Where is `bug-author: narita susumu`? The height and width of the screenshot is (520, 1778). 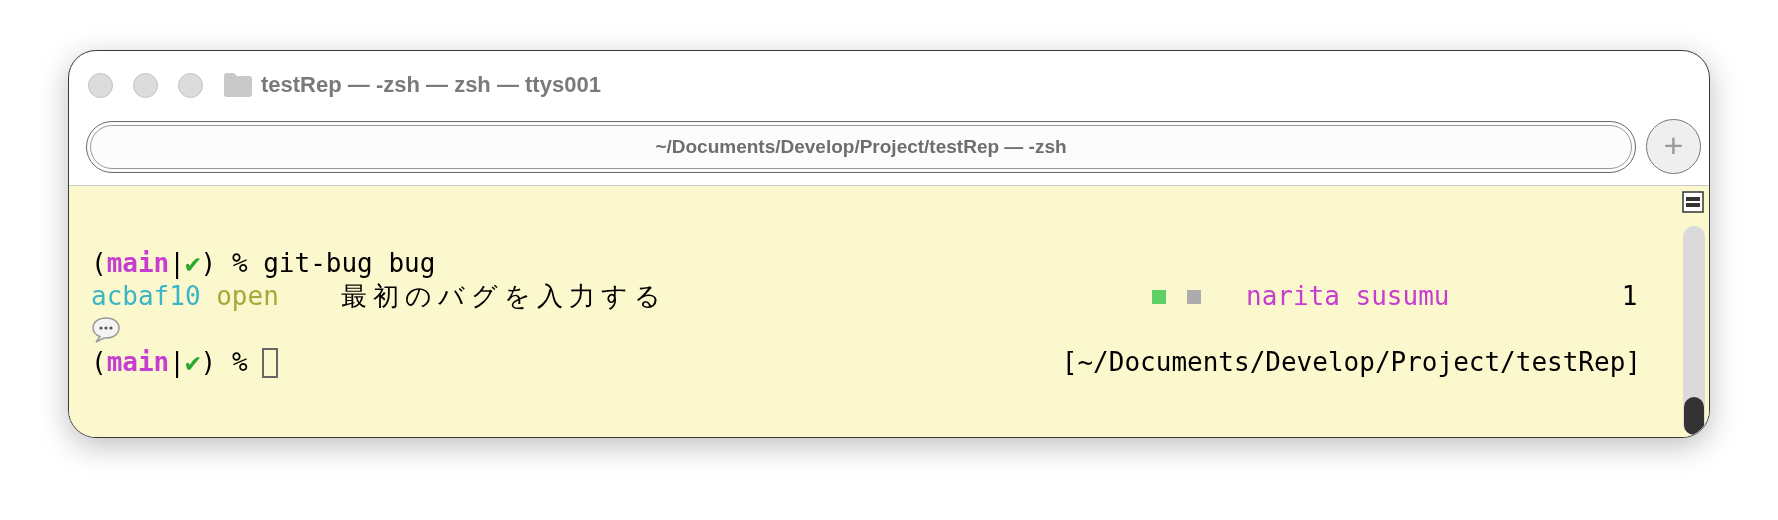 bug-author: narita susumu is located at coordinates (1348, 296).